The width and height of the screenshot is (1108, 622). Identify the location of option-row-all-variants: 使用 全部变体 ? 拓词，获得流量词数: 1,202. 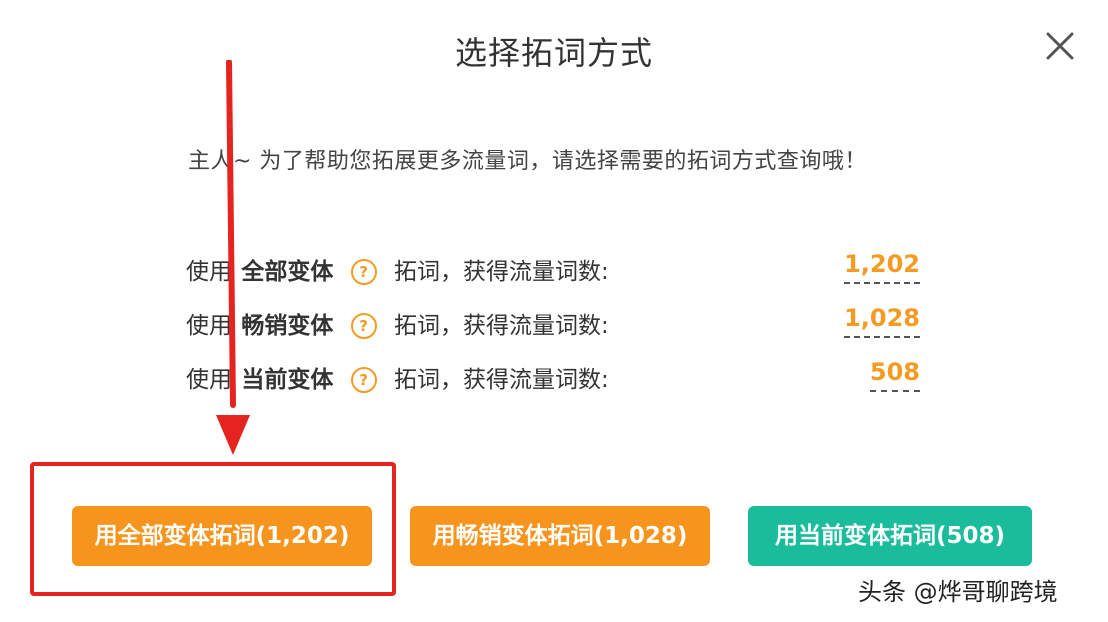
(553, 268).